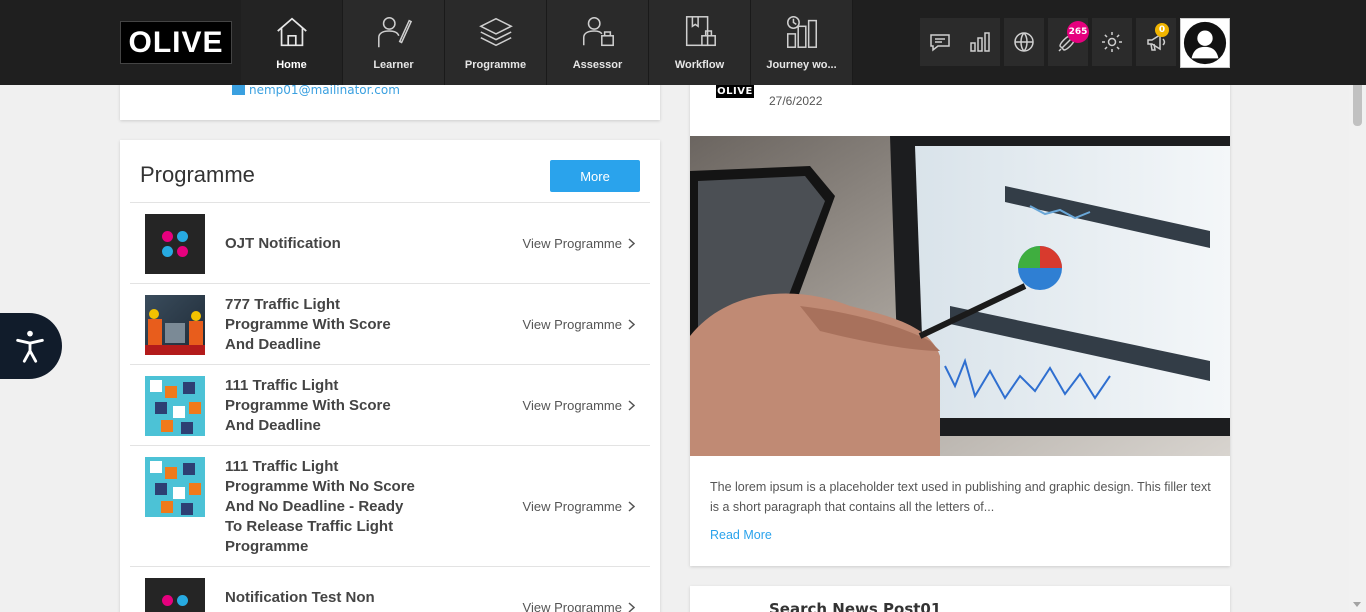 The width and height of the screenshot is (1366, 612). What do you see at coordinates (1357, 604) in the screenshot?
I see `scroll-down-arrow` at bounding box center [1357, 604].